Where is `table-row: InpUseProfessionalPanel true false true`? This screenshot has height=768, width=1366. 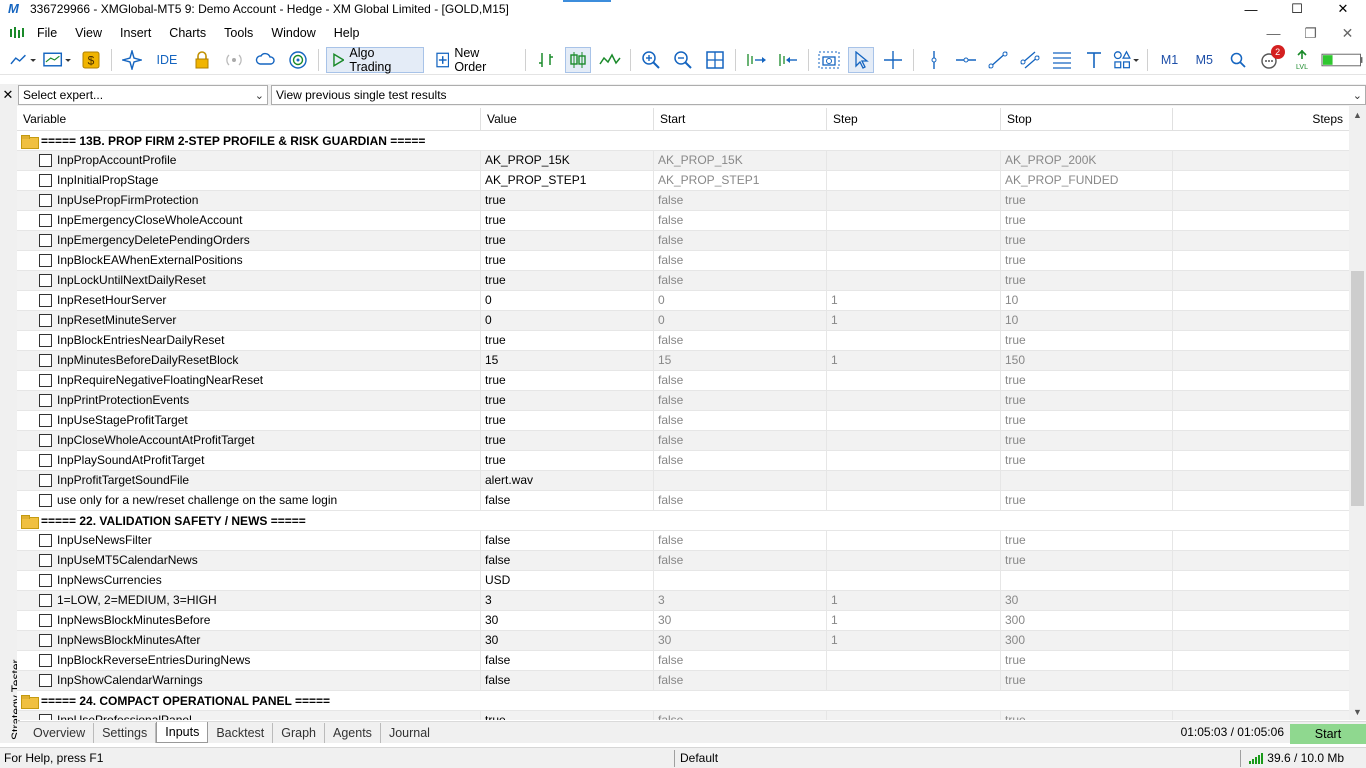
table-row: InpUseProfessionalPanel true false true is located at coordinates (683, 715).